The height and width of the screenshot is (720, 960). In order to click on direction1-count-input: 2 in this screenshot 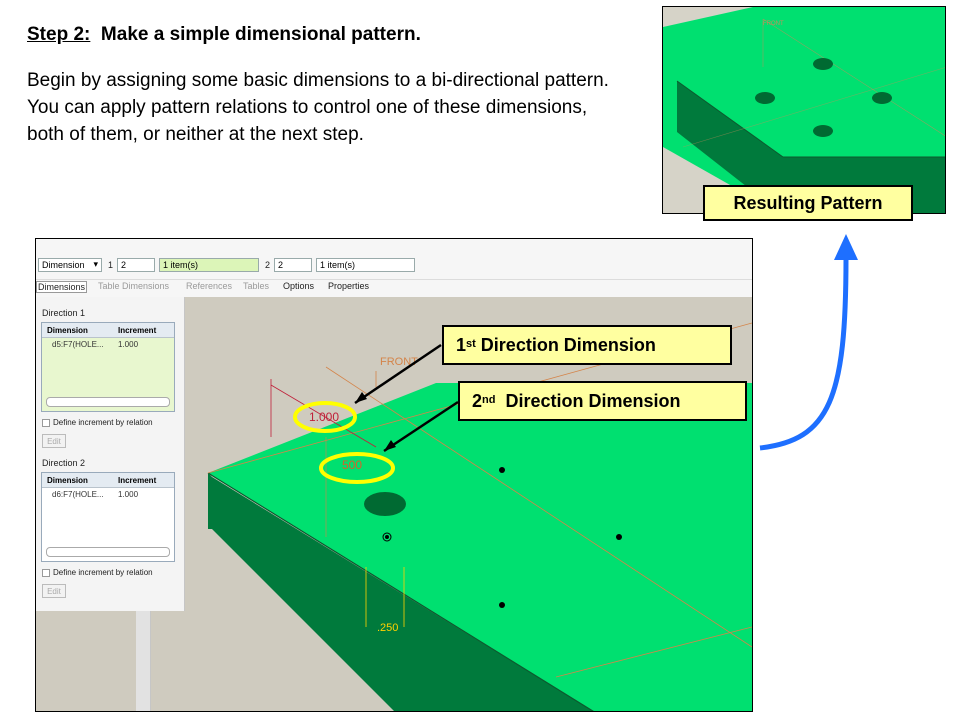, I will do `click(136, 265)`.